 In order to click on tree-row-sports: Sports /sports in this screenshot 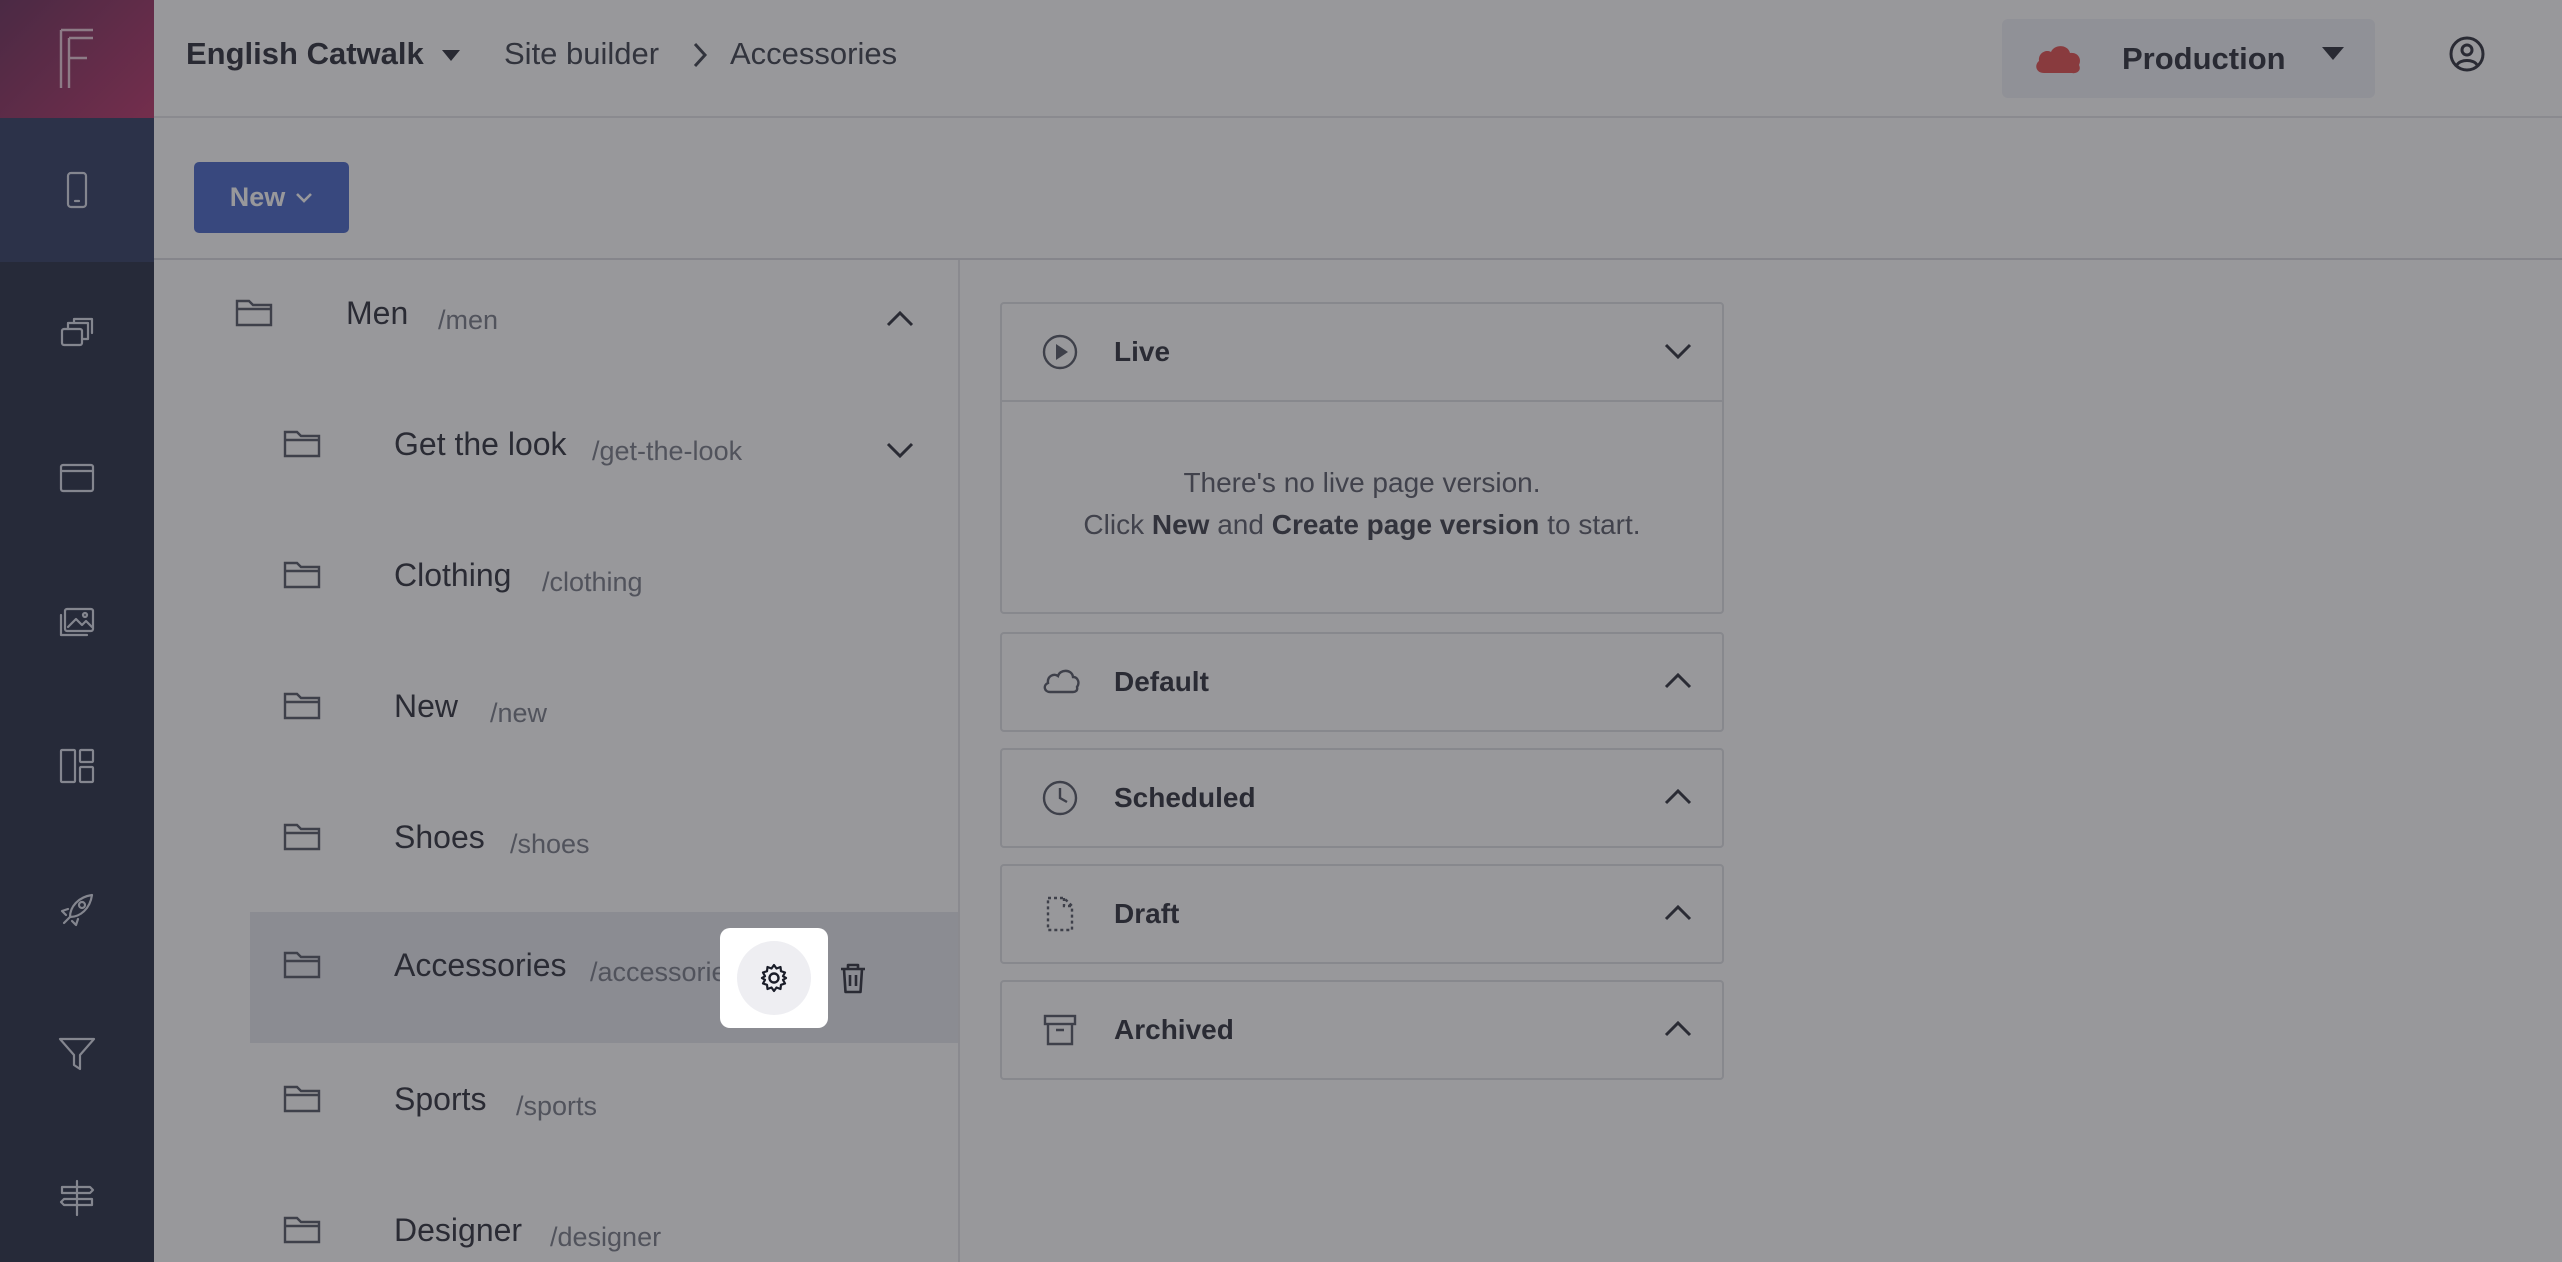, I will do `click(556, 1111)`.